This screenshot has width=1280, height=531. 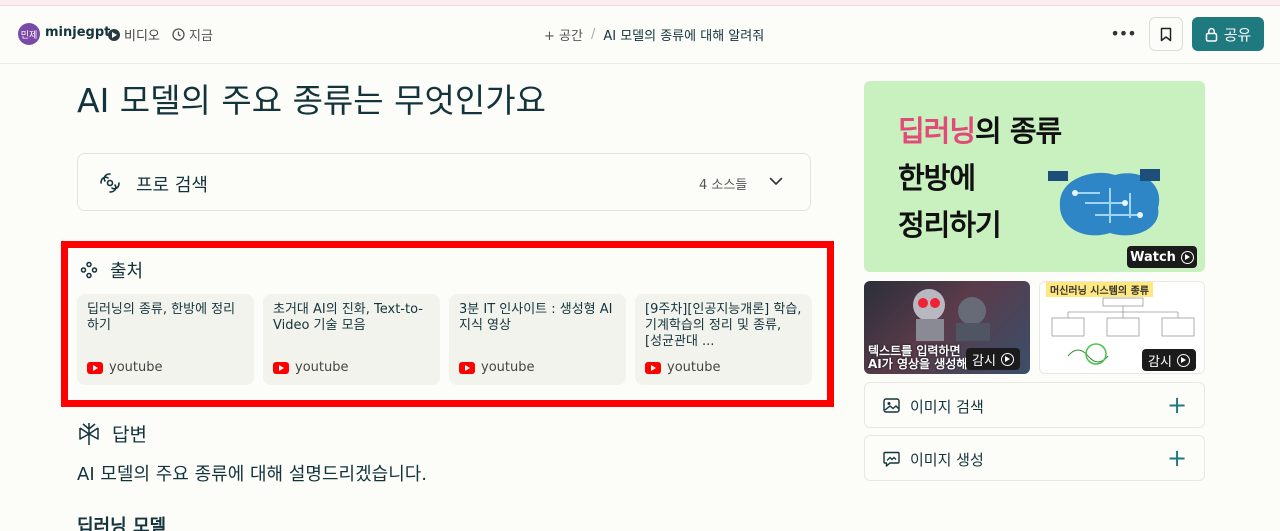 I want to click on pro-search-panel: 프로 검색 4 소스들, so click(x=444, y=182).